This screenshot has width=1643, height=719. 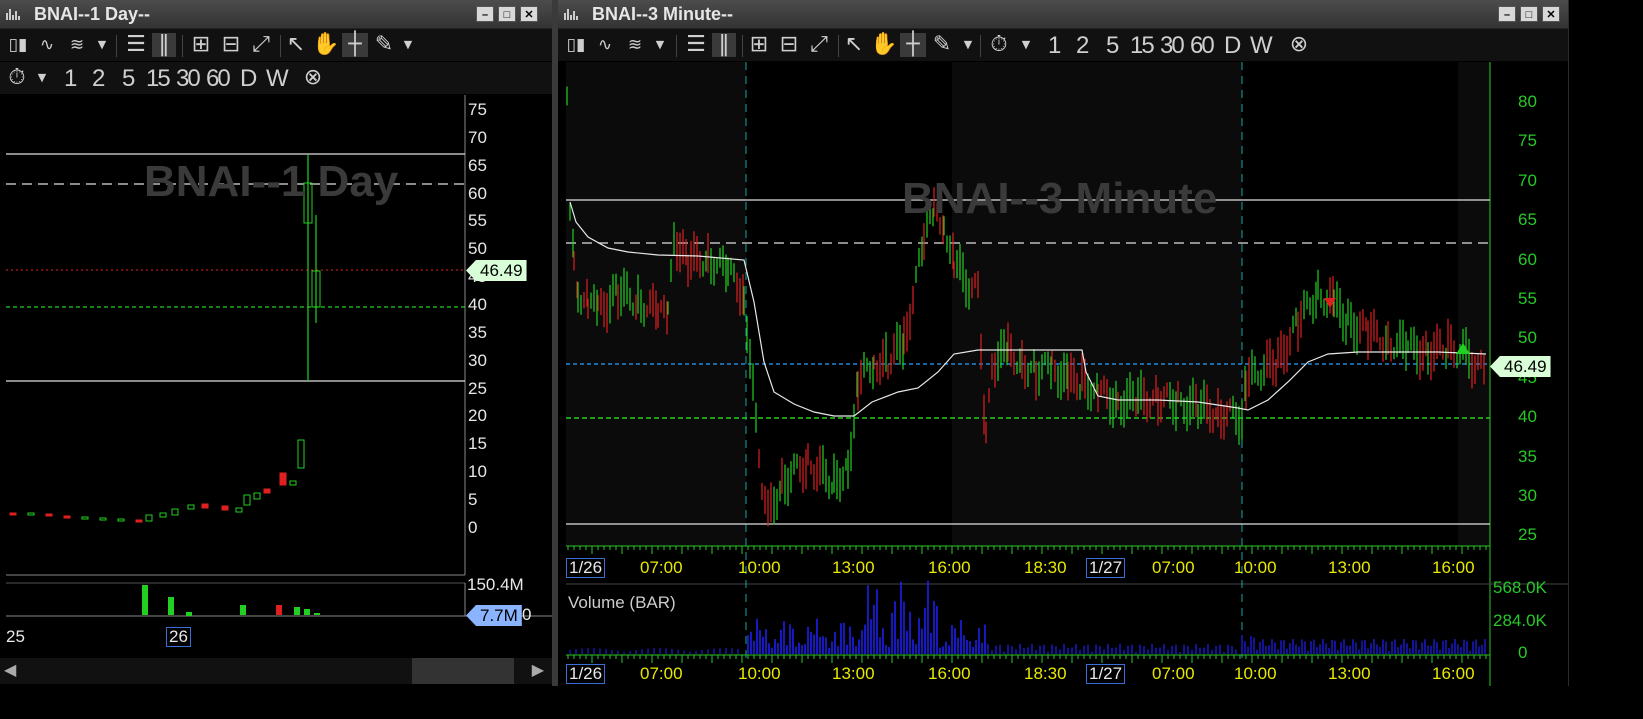 What do you see at coordinates (463, 671) in the screenshot?
I see `scrollbar-thumb` at bounding box center [463, 671].